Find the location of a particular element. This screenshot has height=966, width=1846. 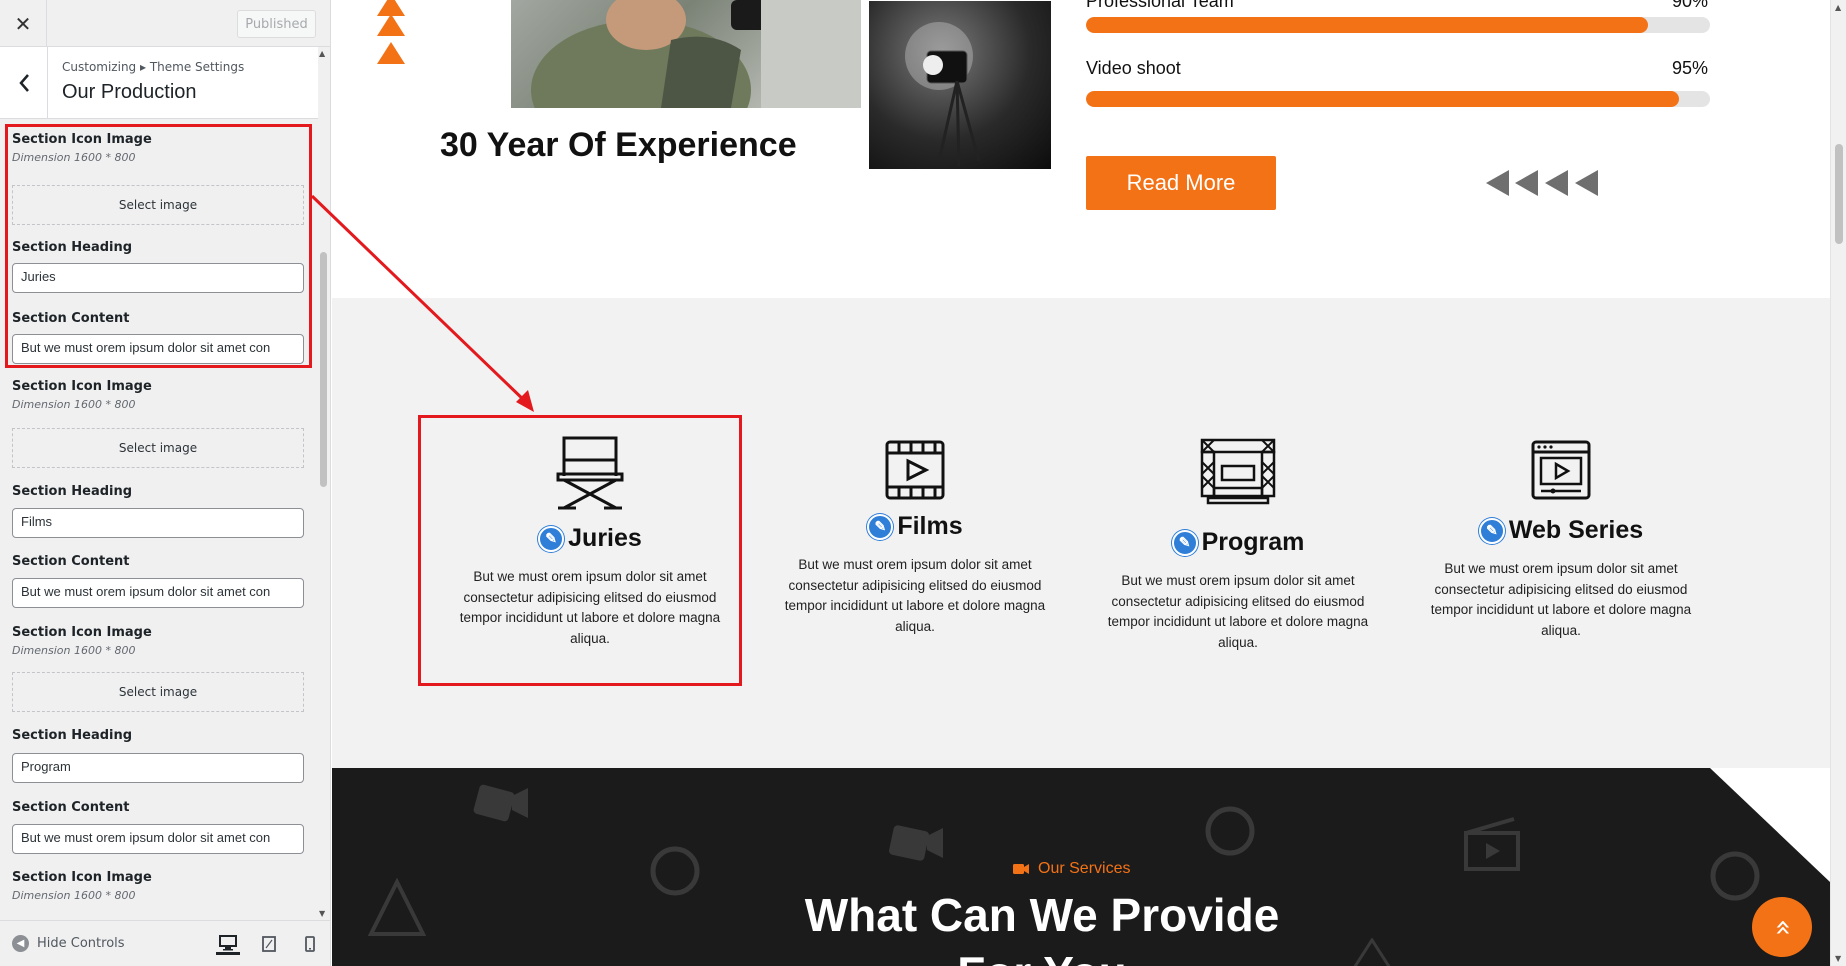

tablet-icon is located at coordinates (269, 944).